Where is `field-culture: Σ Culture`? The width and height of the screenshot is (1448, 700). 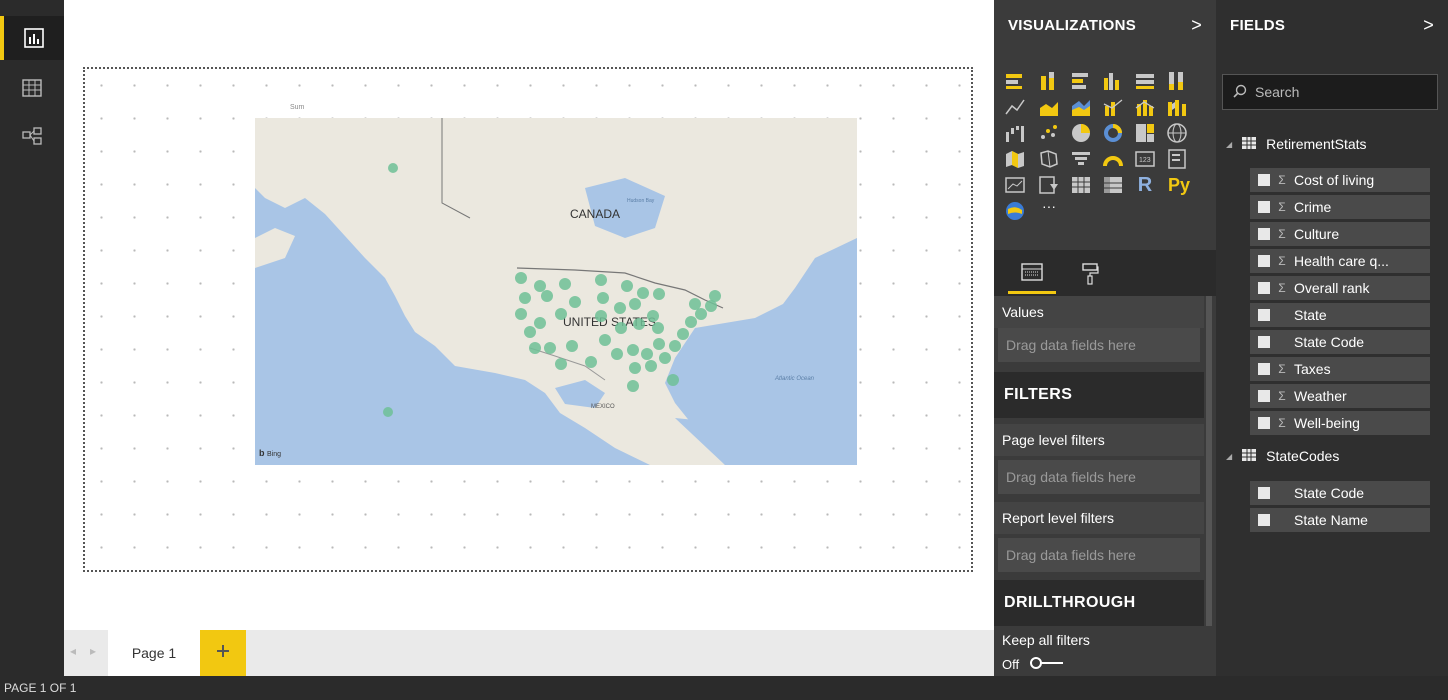 field-culture: Σ Culture is located at coordinates (1340, 234).